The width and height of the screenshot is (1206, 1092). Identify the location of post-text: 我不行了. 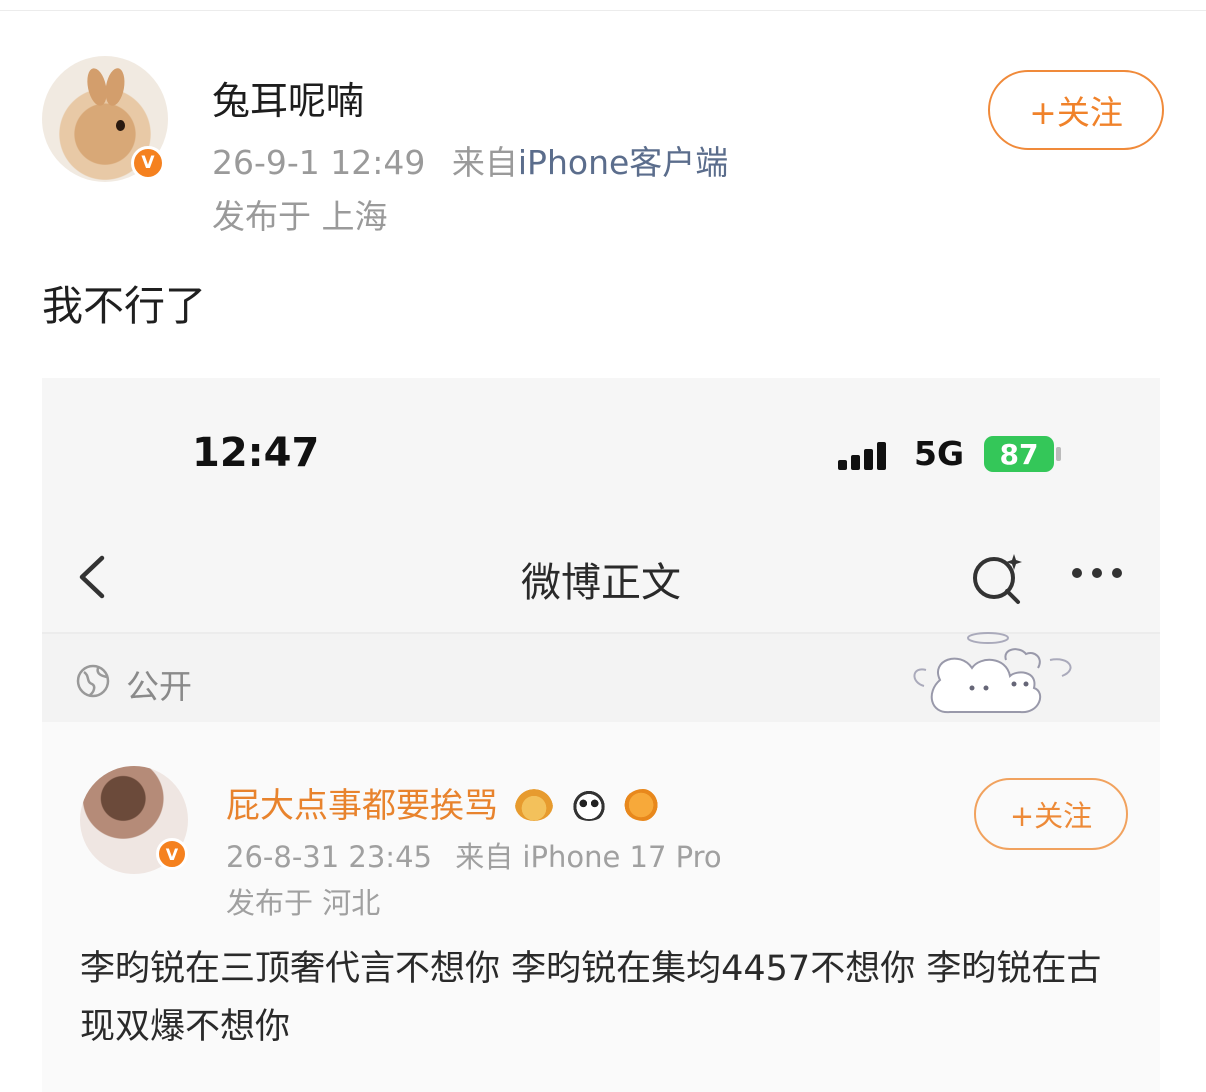
(124, 306).